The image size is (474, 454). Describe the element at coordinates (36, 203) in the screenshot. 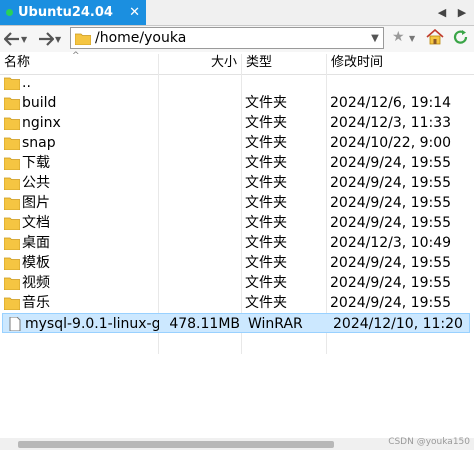

I see `file-name: 图片` at that location.